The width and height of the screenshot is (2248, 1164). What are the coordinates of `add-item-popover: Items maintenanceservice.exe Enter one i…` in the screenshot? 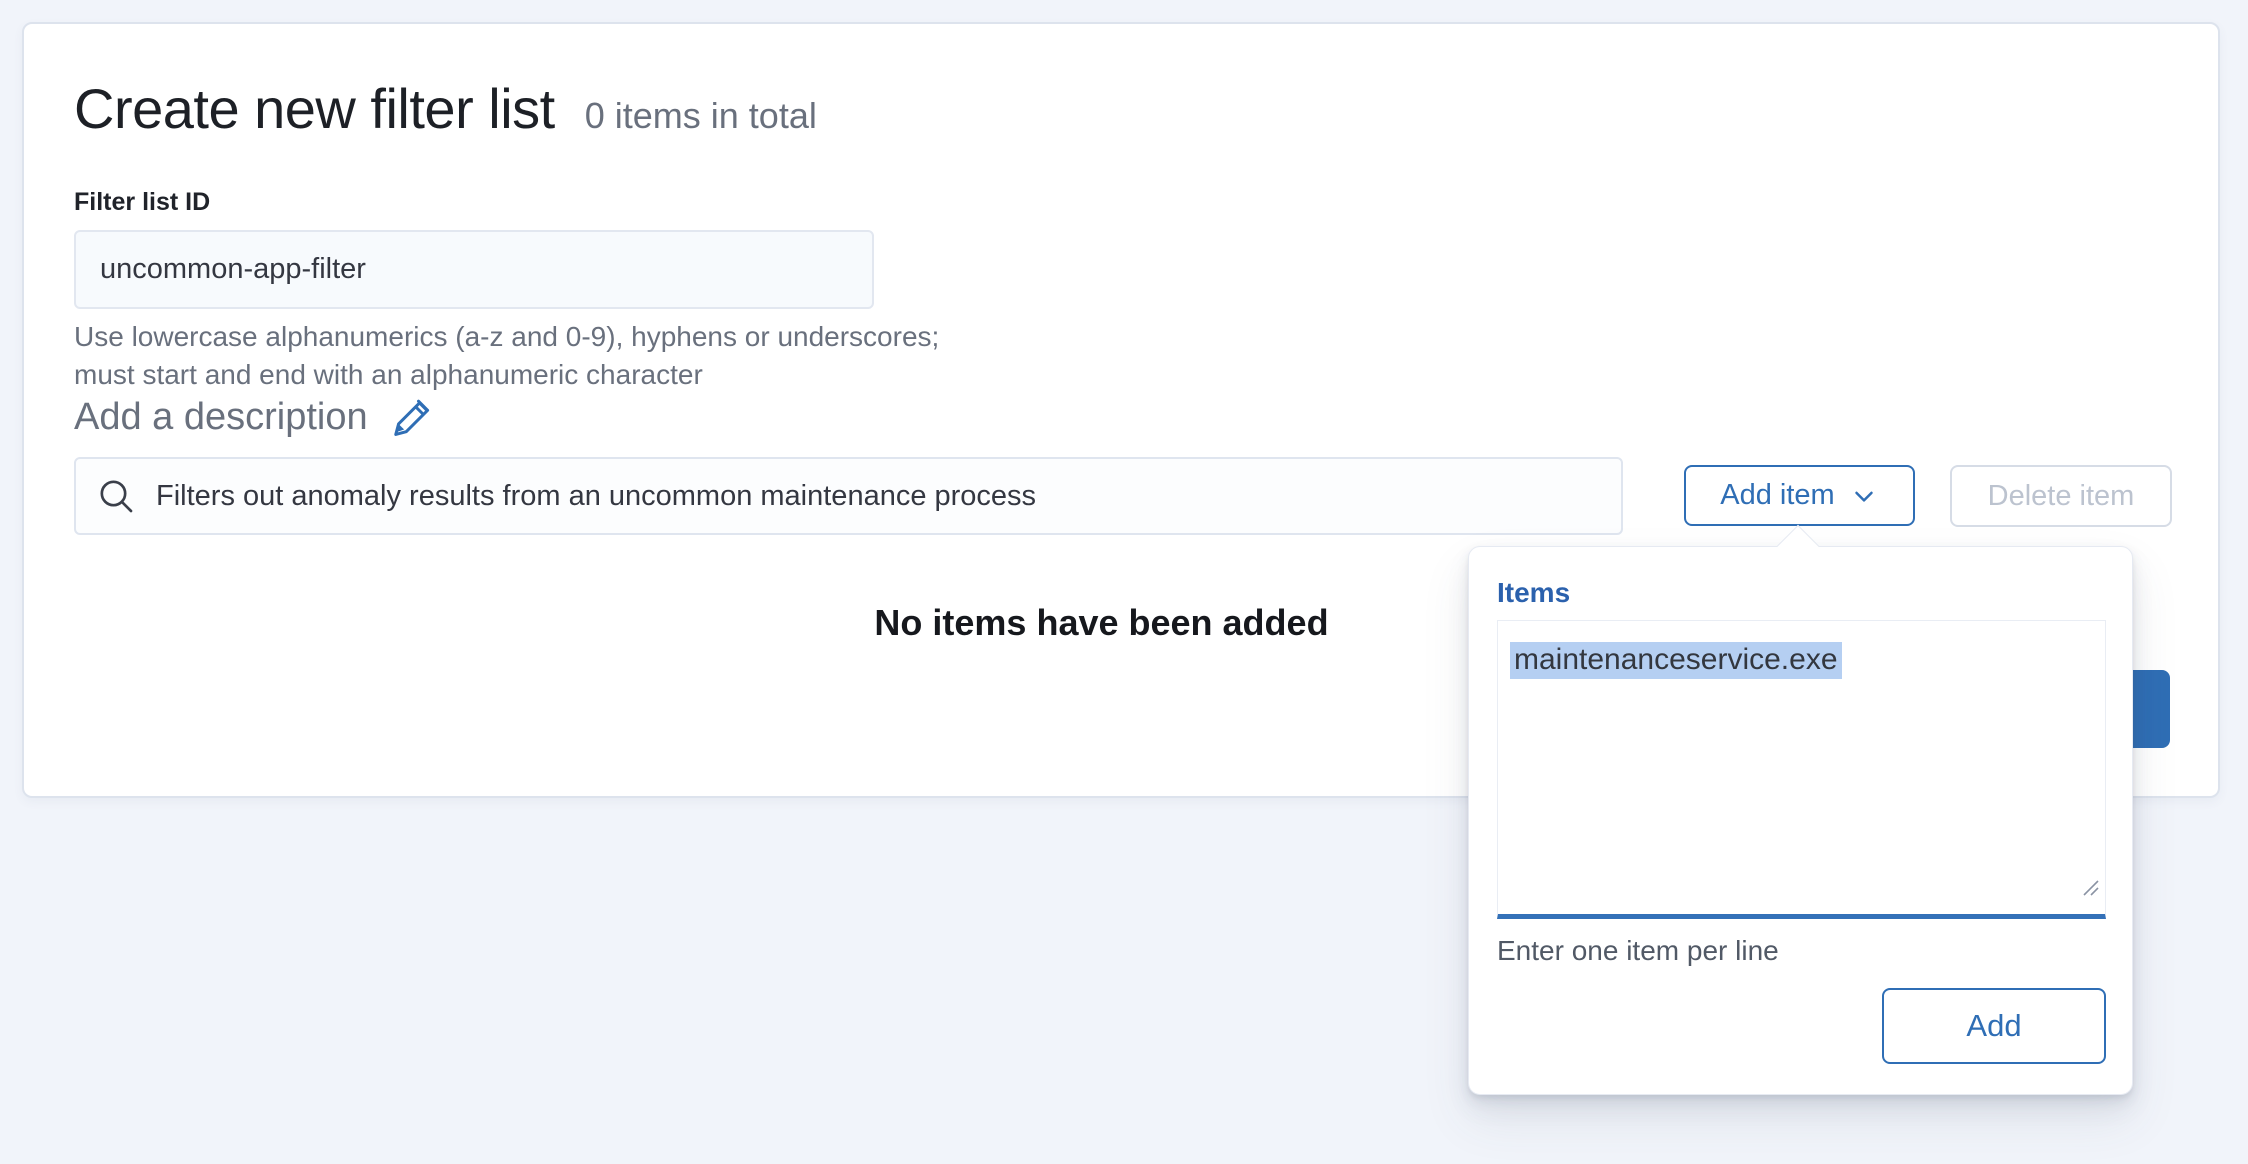 It's located at (1800, 809).